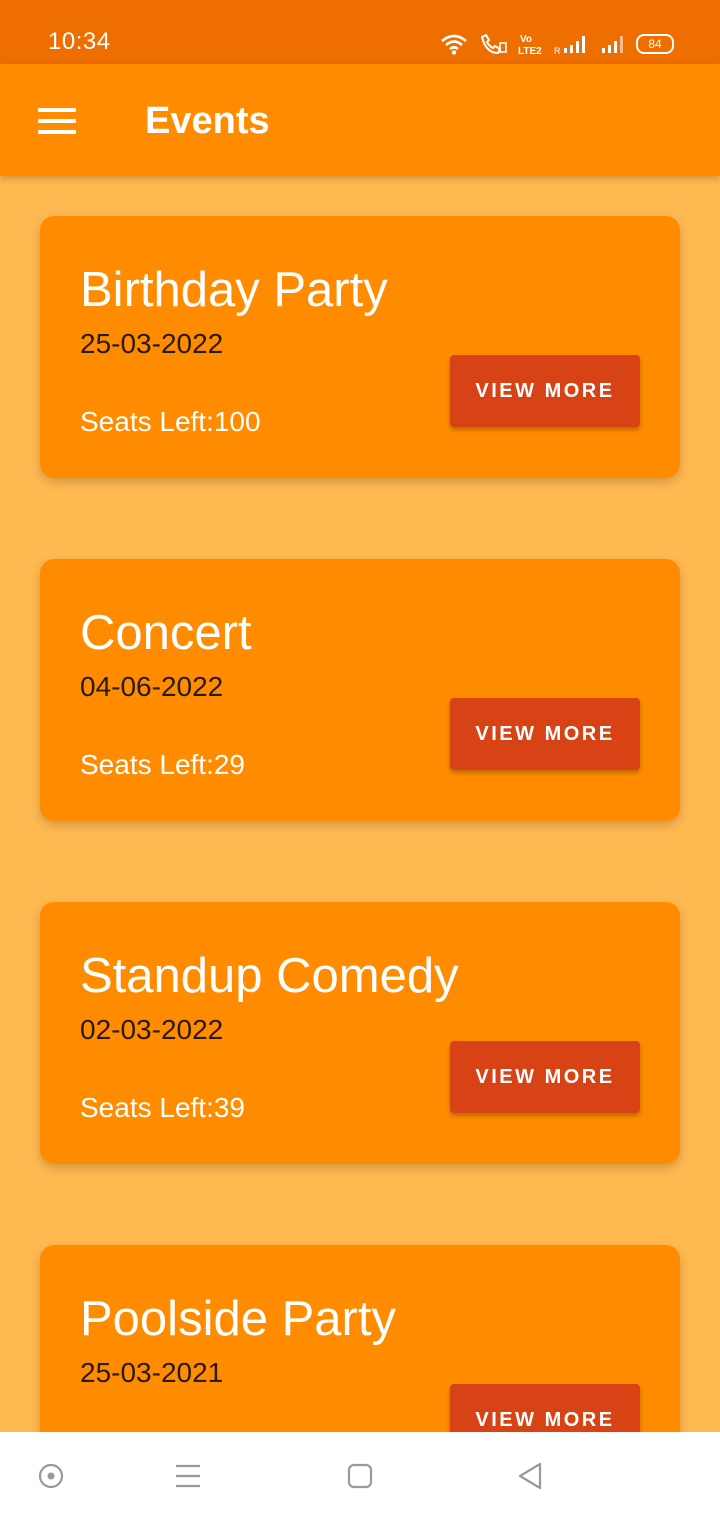 Image resolution: width=720 pixels, height=1520 pixels. Describe the element at coordinates (163, 1107) in the screenshot. I see `event-seats: Seats Left:39` at that location.